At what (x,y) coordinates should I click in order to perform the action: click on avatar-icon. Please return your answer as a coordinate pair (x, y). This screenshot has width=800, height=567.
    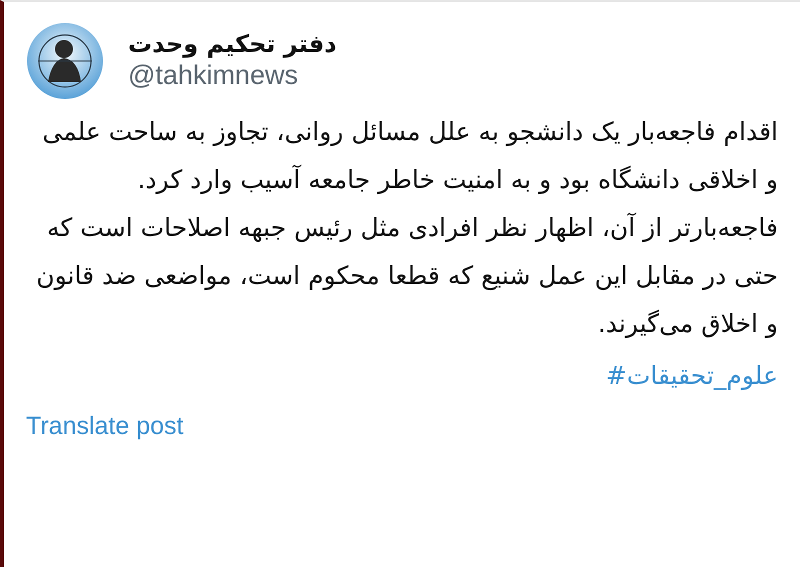
    Looking at the image, I should click on (65, 61).